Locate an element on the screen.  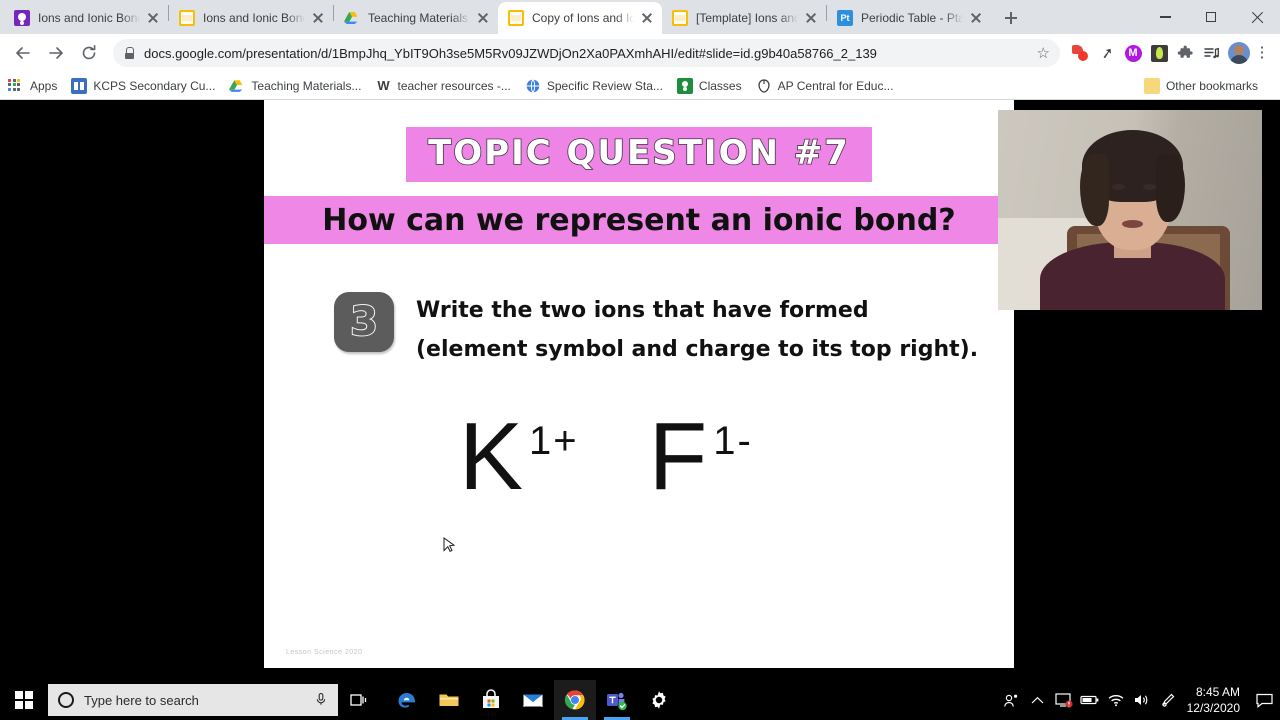
step-number: 3 is located at coordinates (364, 322).